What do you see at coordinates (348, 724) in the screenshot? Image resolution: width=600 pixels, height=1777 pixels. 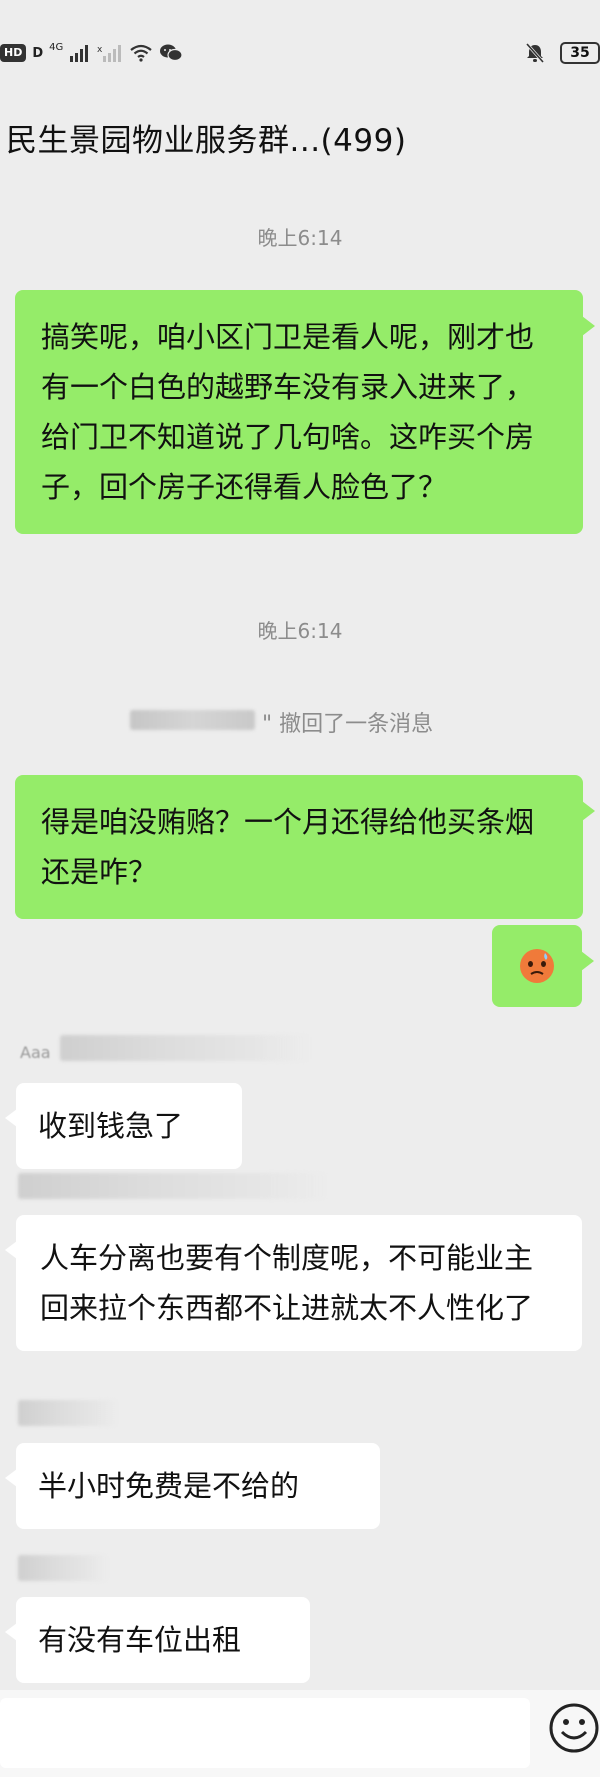 I see `recall-text: " 撤回了一条消息` at bounding box center [348, 724].